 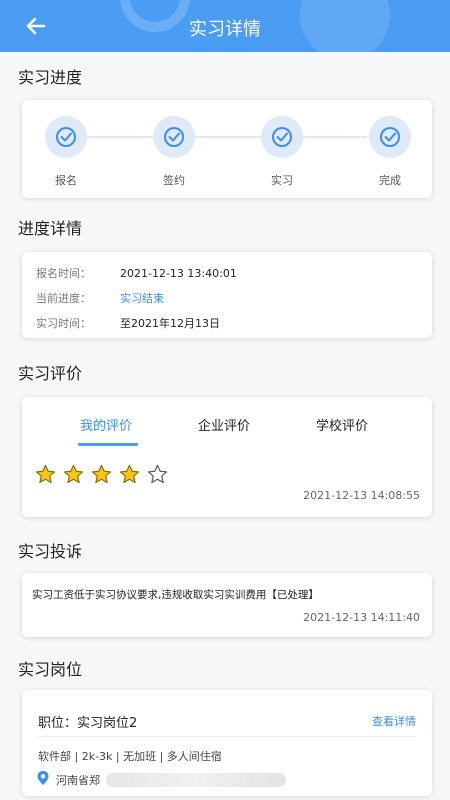 I want to click on progress-step-complete: 完成, so click(x=390, y=152).